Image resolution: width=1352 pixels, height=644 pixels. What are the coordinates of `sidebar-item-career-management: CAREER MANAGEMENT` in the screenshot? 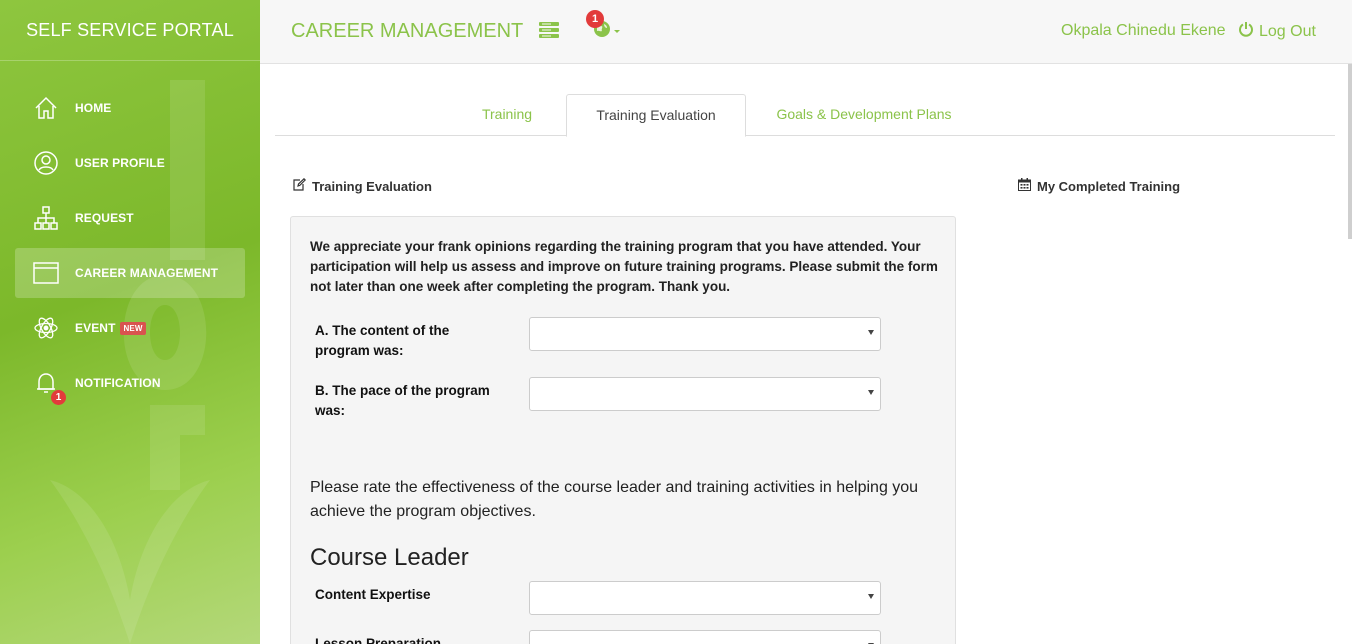 It's located at (130, 273).